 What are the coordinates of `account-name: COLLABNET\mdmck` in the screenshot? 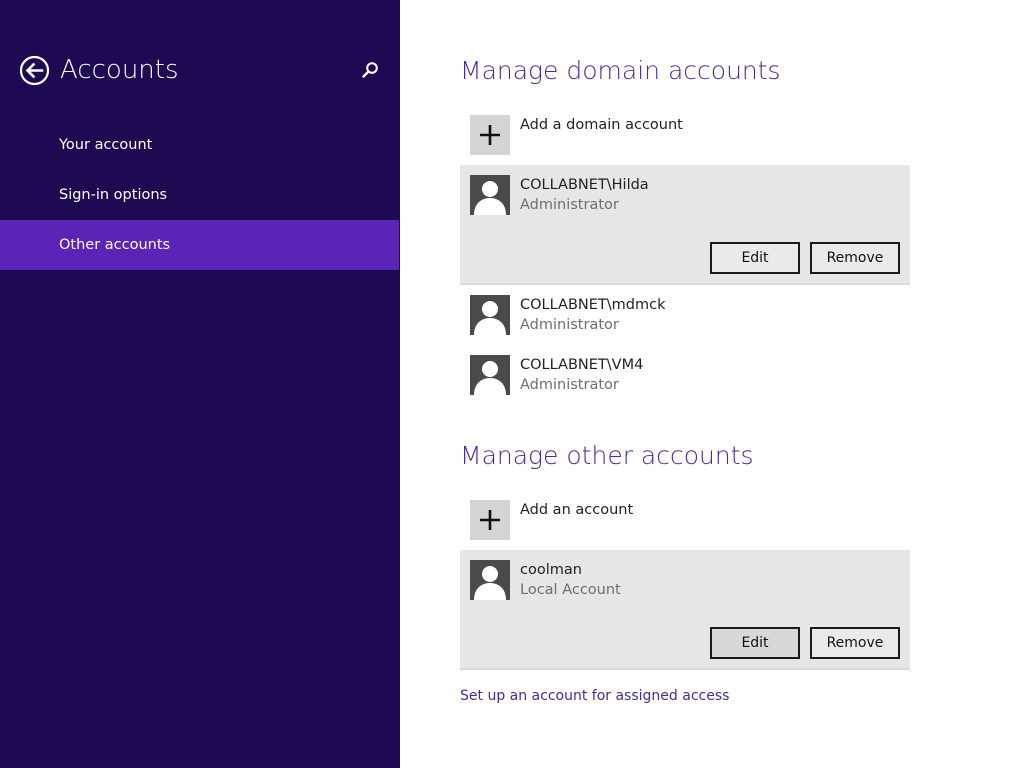 It's located at (593, 305).